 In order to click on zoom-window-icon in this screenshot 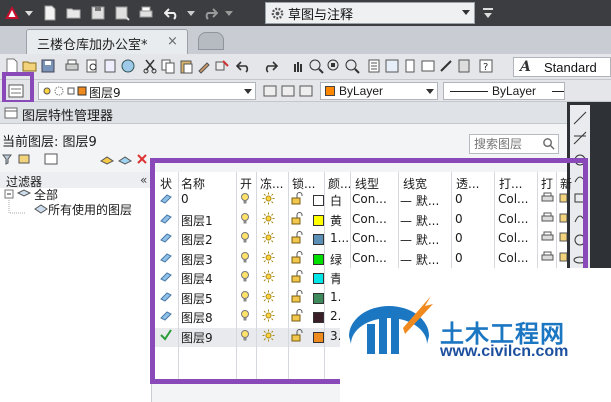, I will do `click(334, 66)`.